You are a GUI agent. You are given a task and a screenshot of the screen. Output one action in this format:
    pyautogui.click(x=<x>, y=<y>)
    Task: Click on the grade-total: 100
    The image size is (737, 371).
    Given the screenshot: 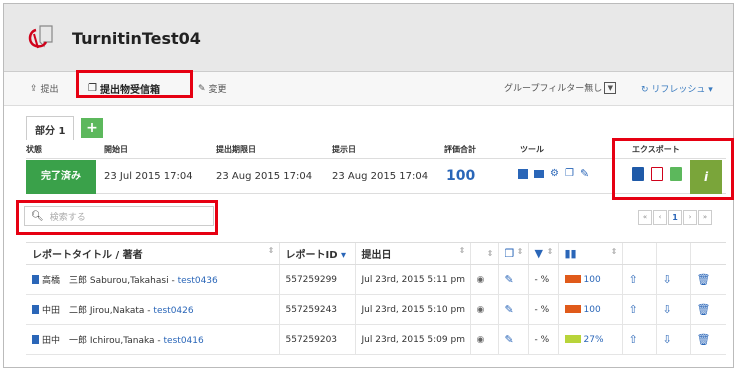 What is the action you would take?
    pyautogui.click(x=461, y=176)
    